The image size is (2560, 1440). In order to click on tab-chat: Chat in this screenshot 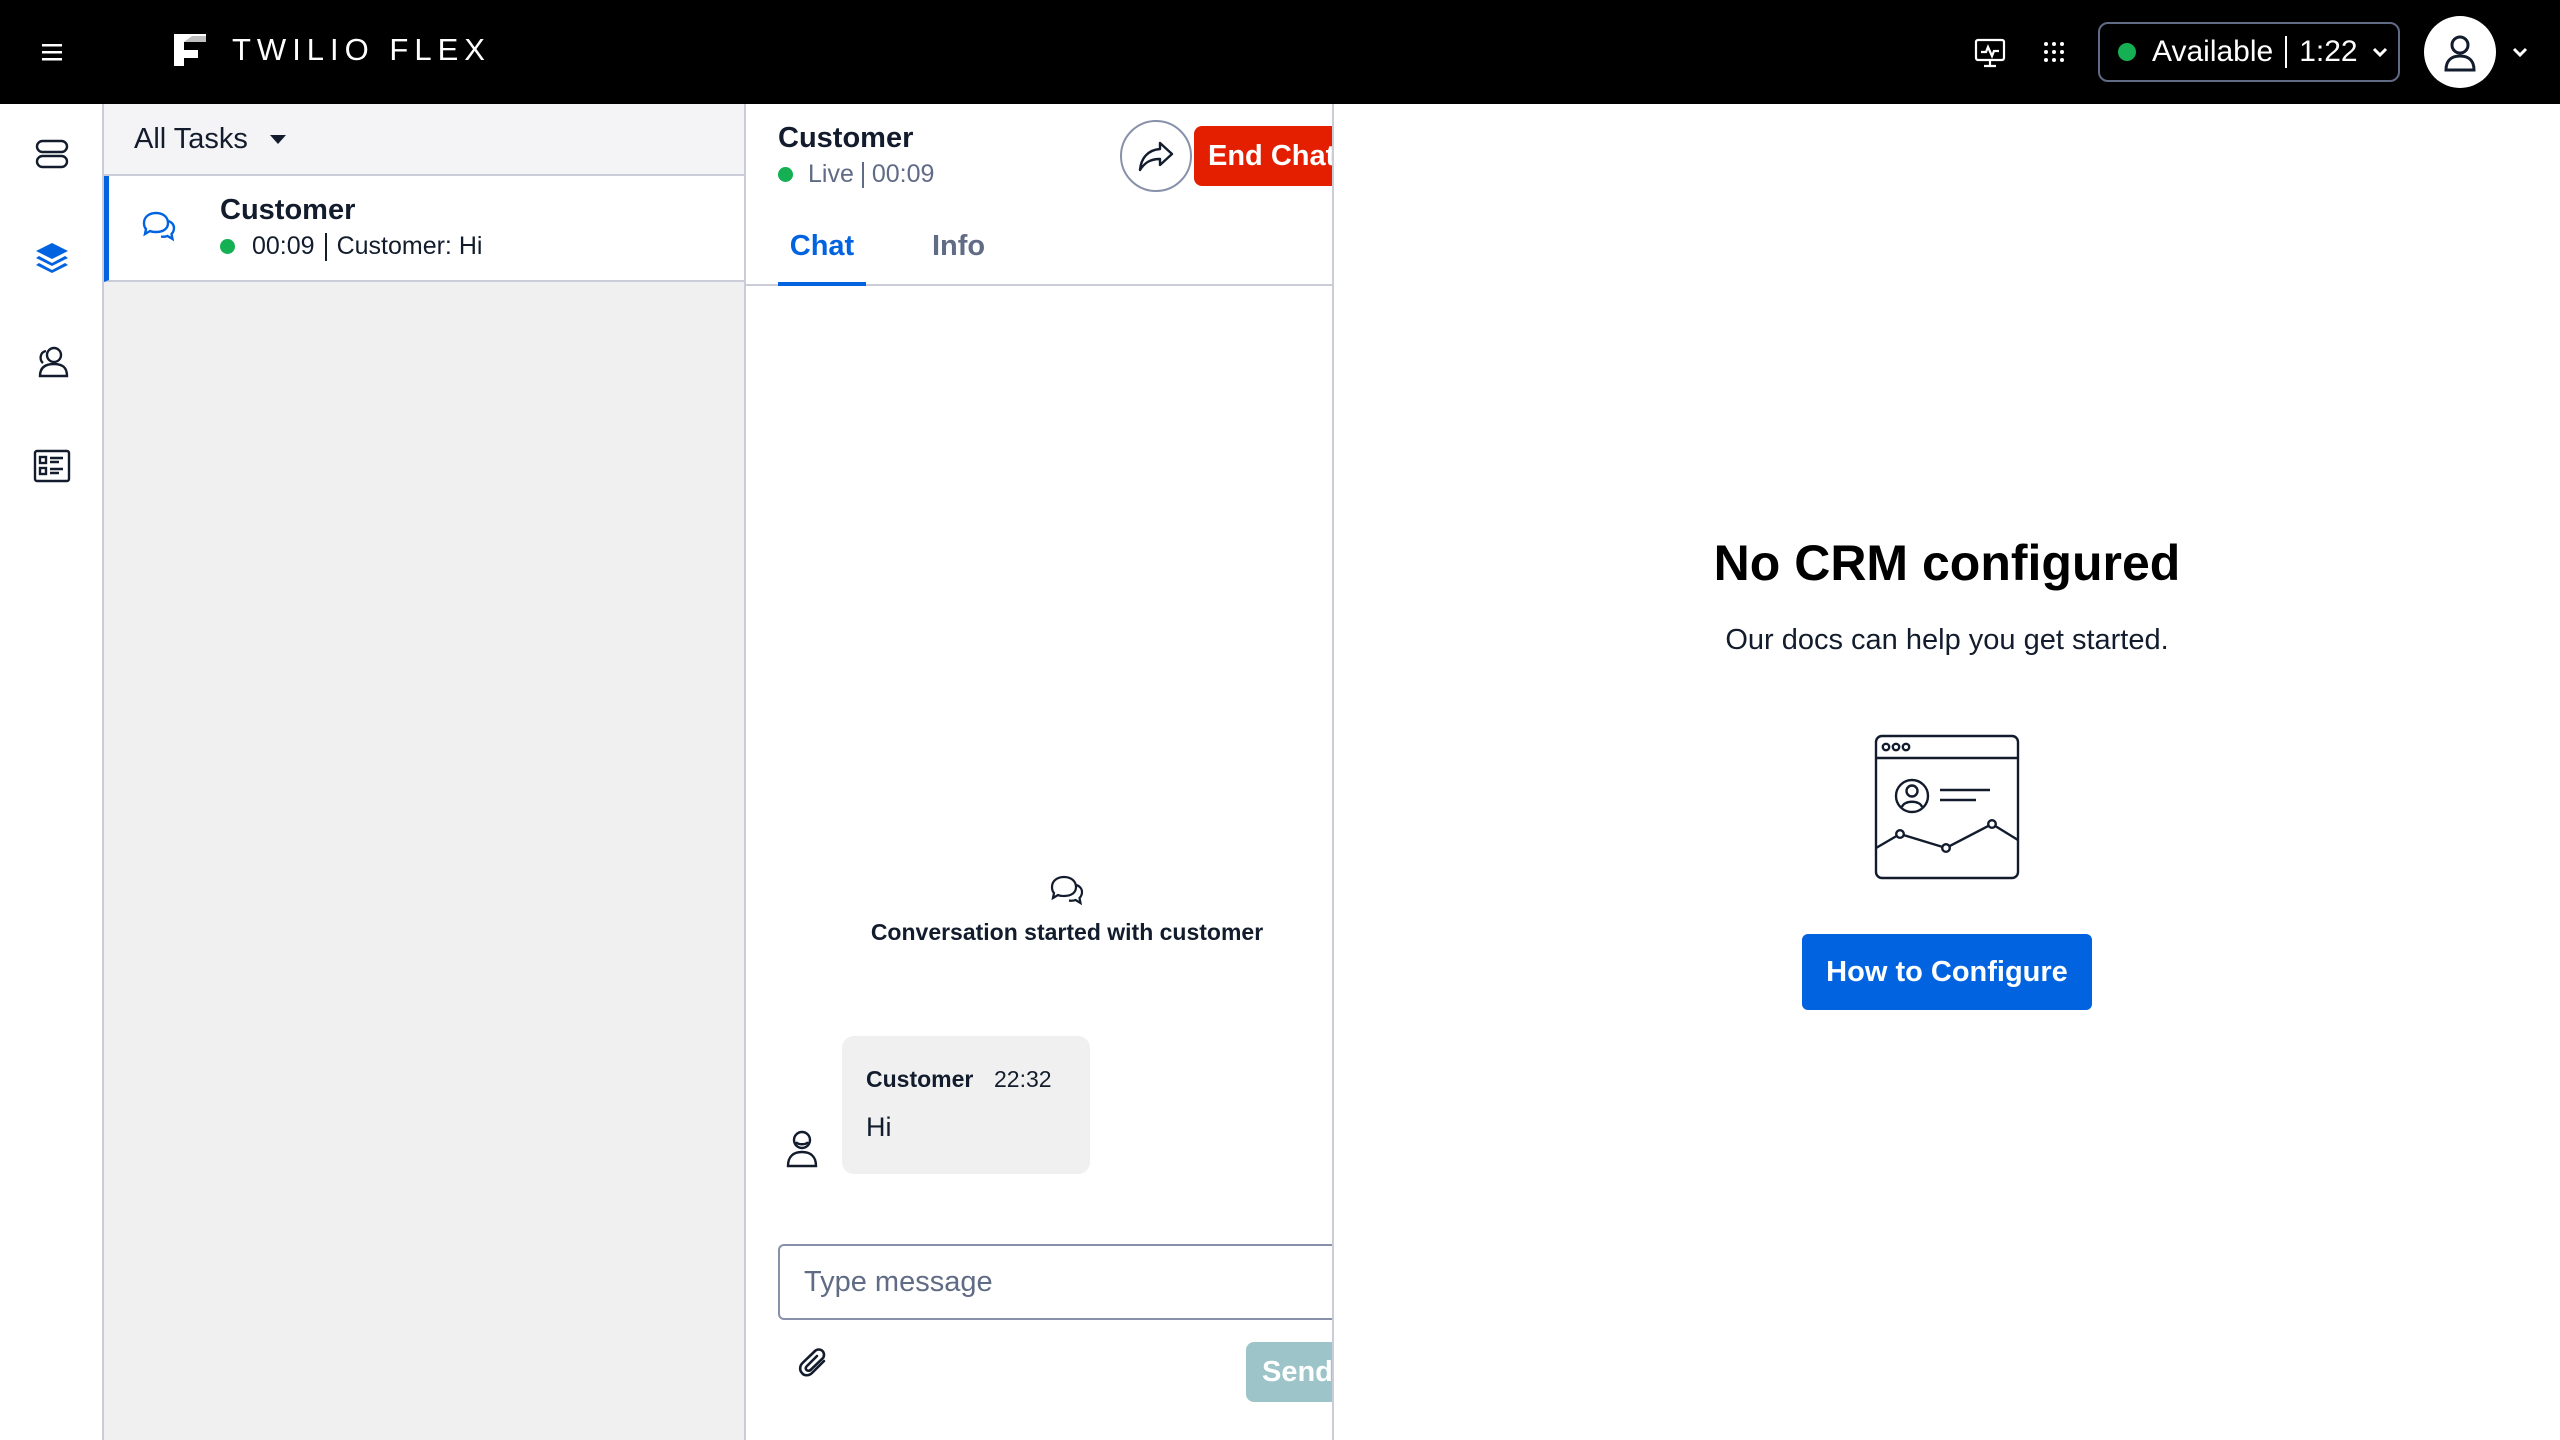, I will do `click(822, 258)`.